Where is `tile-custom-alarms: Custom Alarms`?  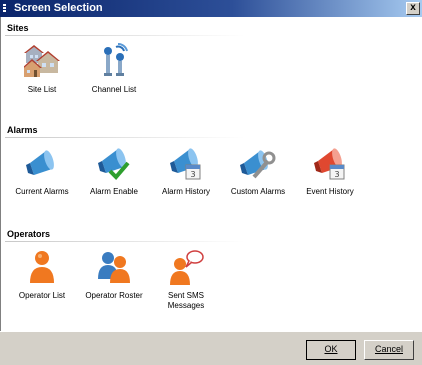
tile-custom-alarms: Custom Alarms is located at coordinates (258, 171).